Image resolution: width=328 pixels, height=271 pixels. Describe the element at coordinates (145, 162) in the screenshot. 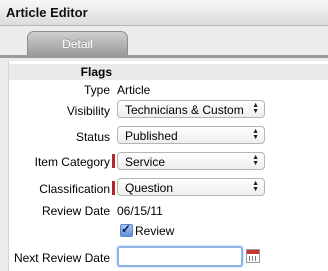

I see `item-category-select-value: Service` at that location.